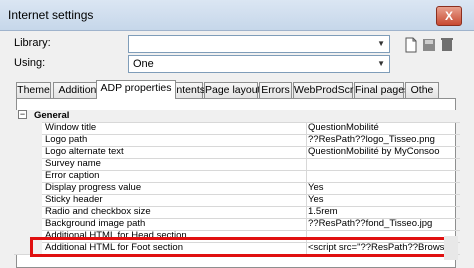  Describe the element at coordinates (240, 247) in the screenshot. I see `highlight-box` at that location.